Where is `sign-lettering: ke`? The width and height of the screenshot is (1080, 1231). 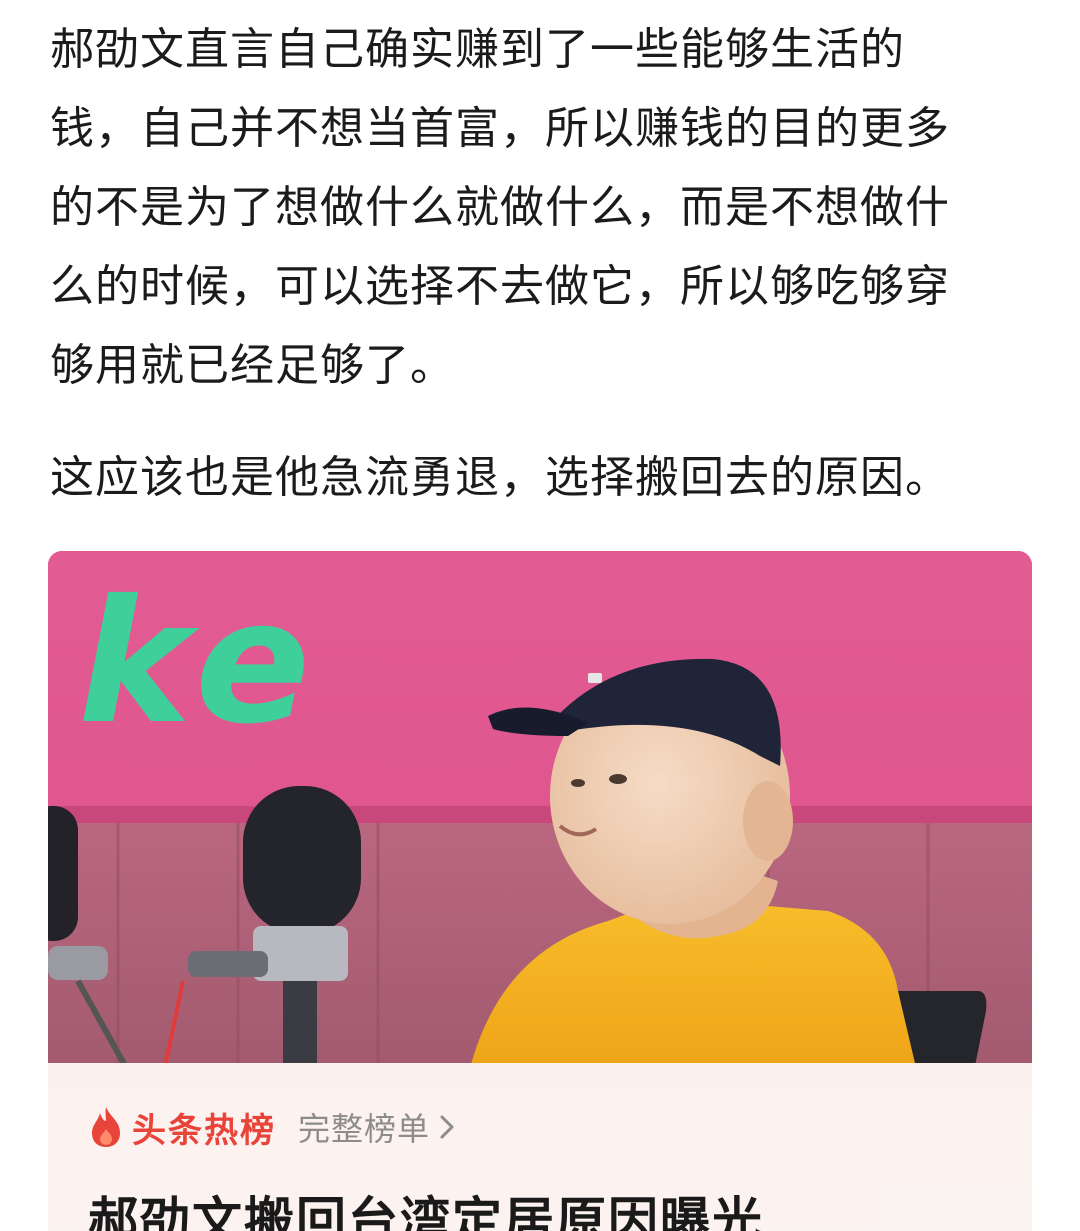 sign-lettering: ke is located at coordinates (199, 663).